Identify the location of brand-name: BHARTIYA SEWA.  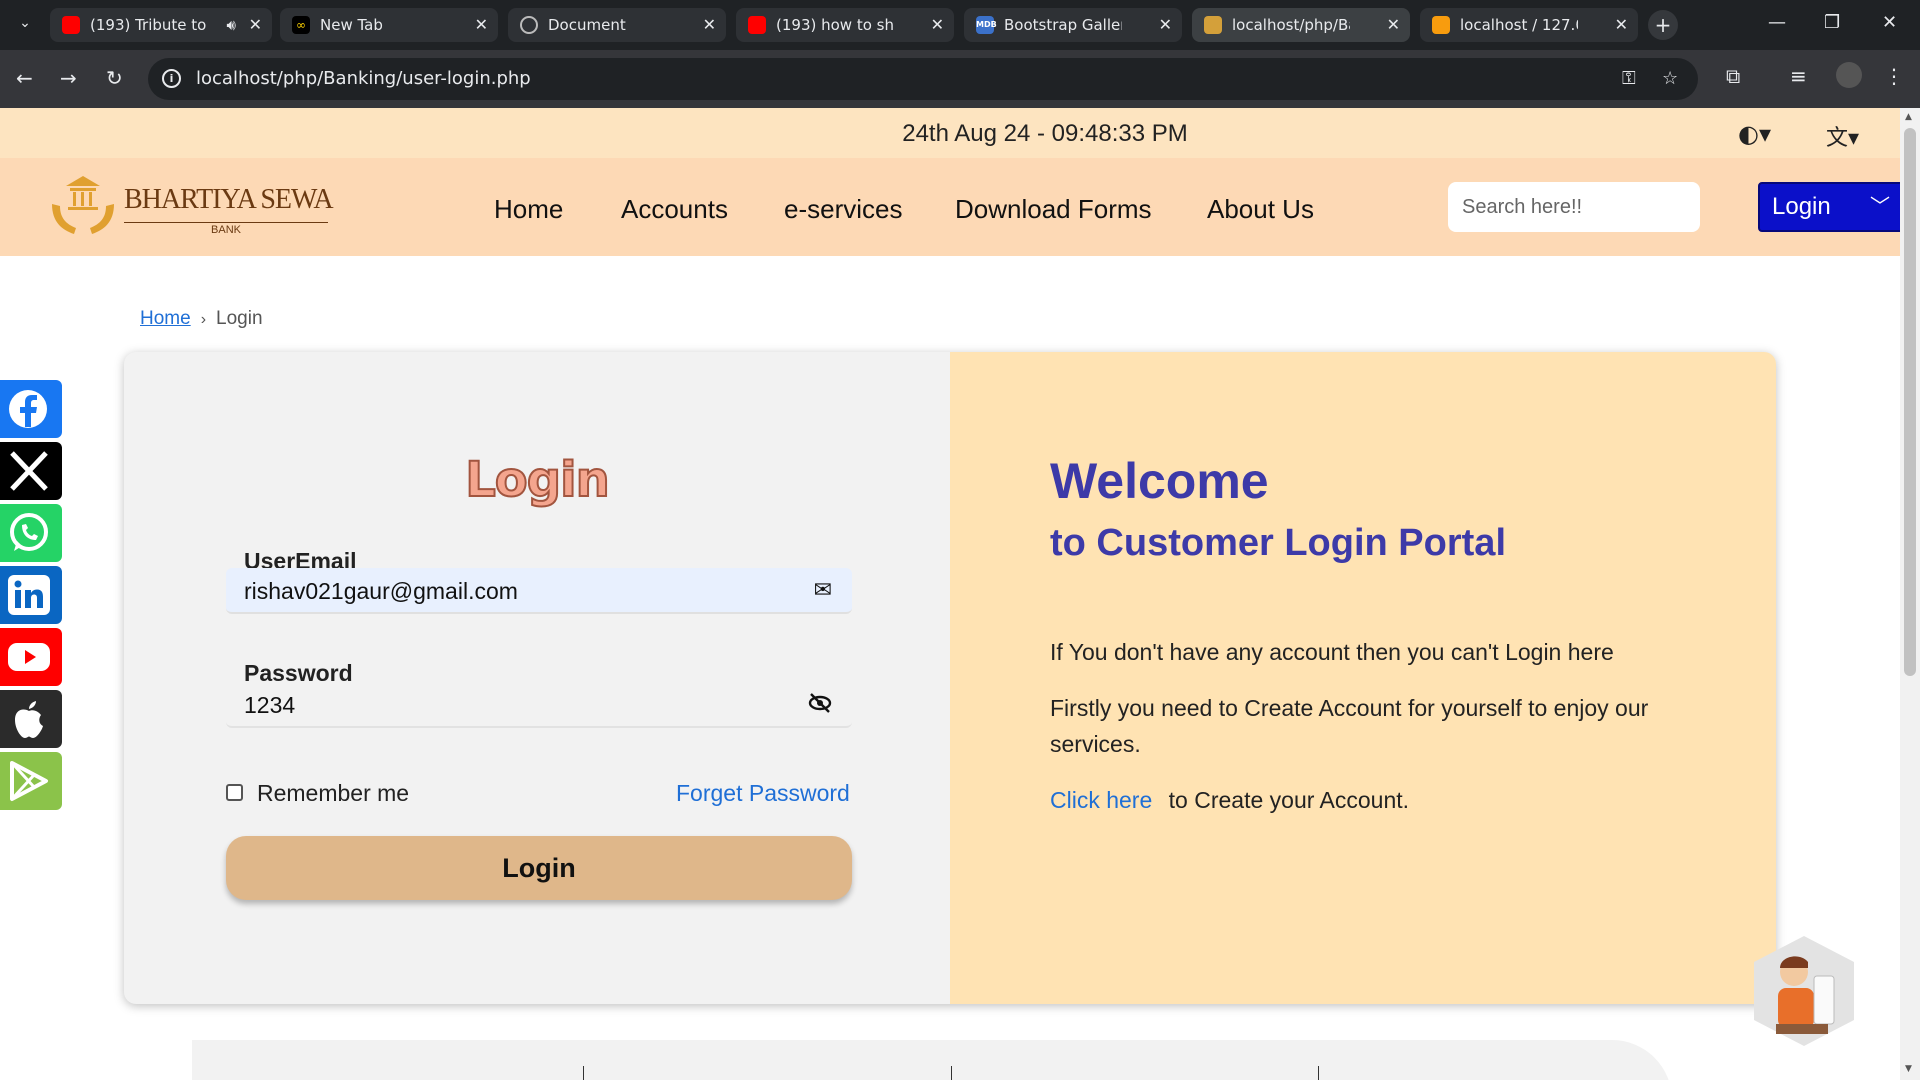
(229, 200).